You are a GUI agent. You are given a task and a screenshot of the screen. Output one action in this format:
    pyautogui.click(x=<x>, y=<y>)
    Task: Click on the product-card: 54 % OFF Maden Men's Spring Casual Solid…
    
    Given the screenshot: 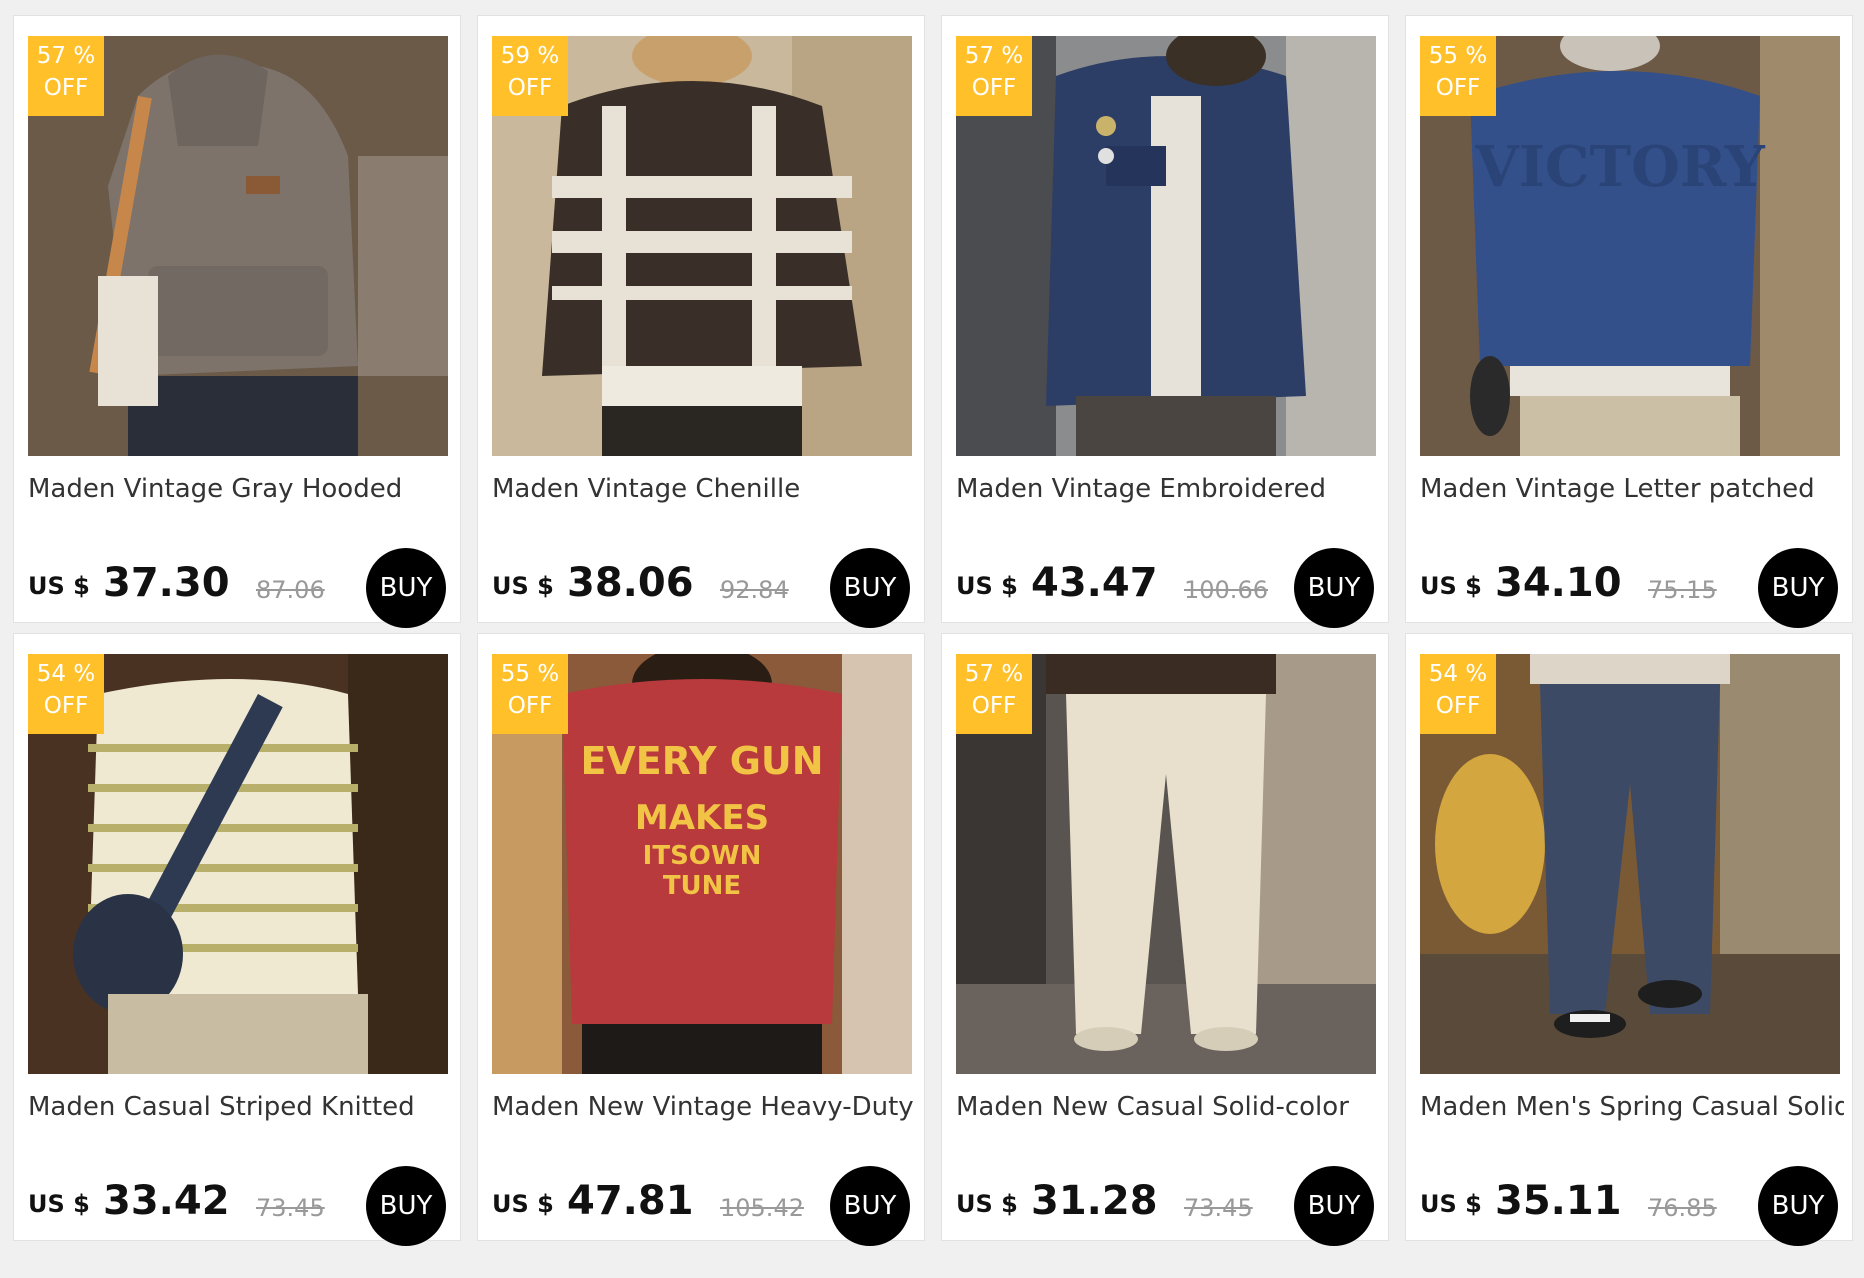 What is the action you would take?
    pyautogui.click(x=1629, y=939)
    